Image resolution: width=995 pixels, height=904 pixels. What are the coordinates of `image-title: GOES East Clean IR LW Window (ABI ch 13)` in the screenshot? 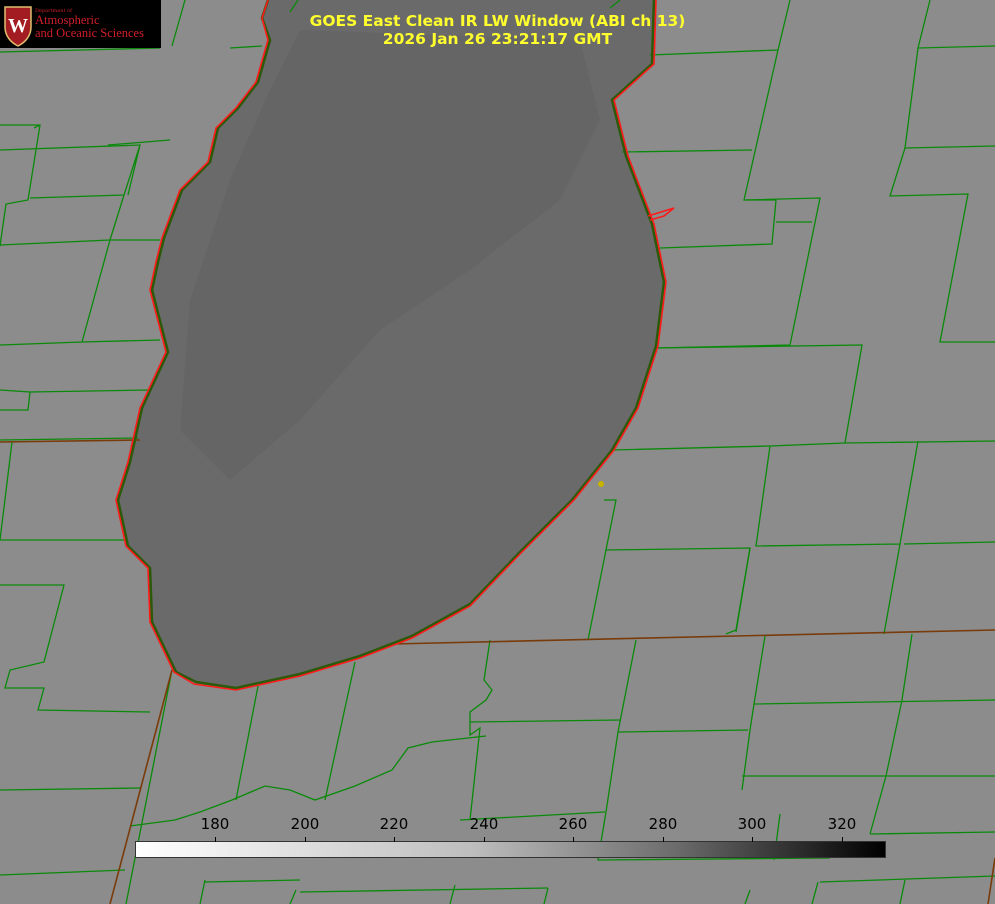 It's located at (497, 21).